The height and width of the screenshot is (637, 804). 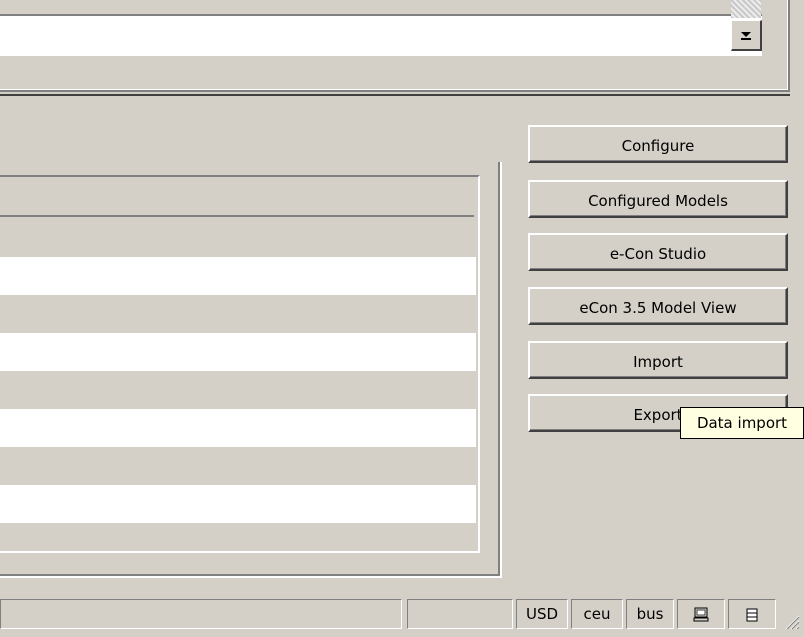 What do you see at coordinates (658, 144) in the screenshot?
I see `configure-button: Configure` at bounding box center [658, 144].